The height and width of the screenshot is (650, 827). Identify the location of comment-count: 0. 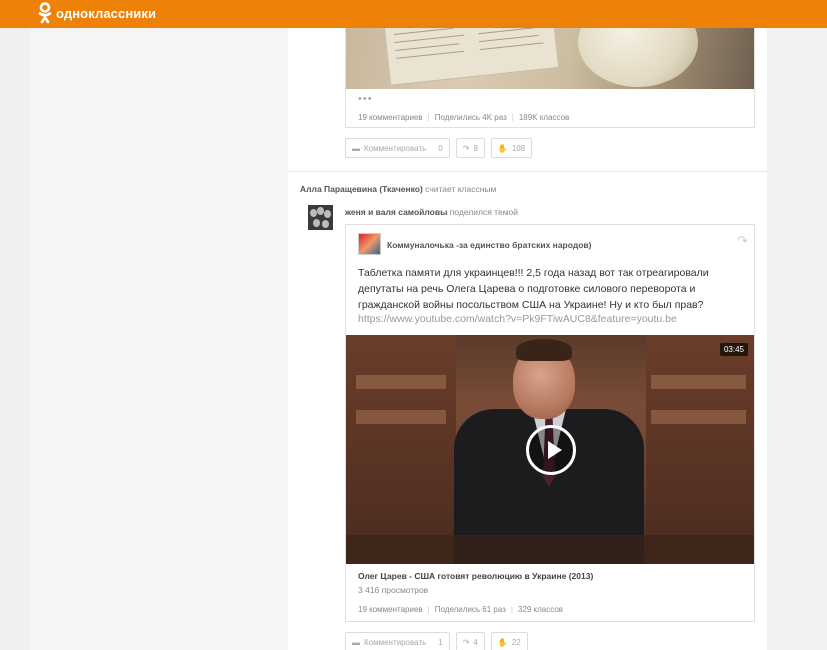
(440, 148).